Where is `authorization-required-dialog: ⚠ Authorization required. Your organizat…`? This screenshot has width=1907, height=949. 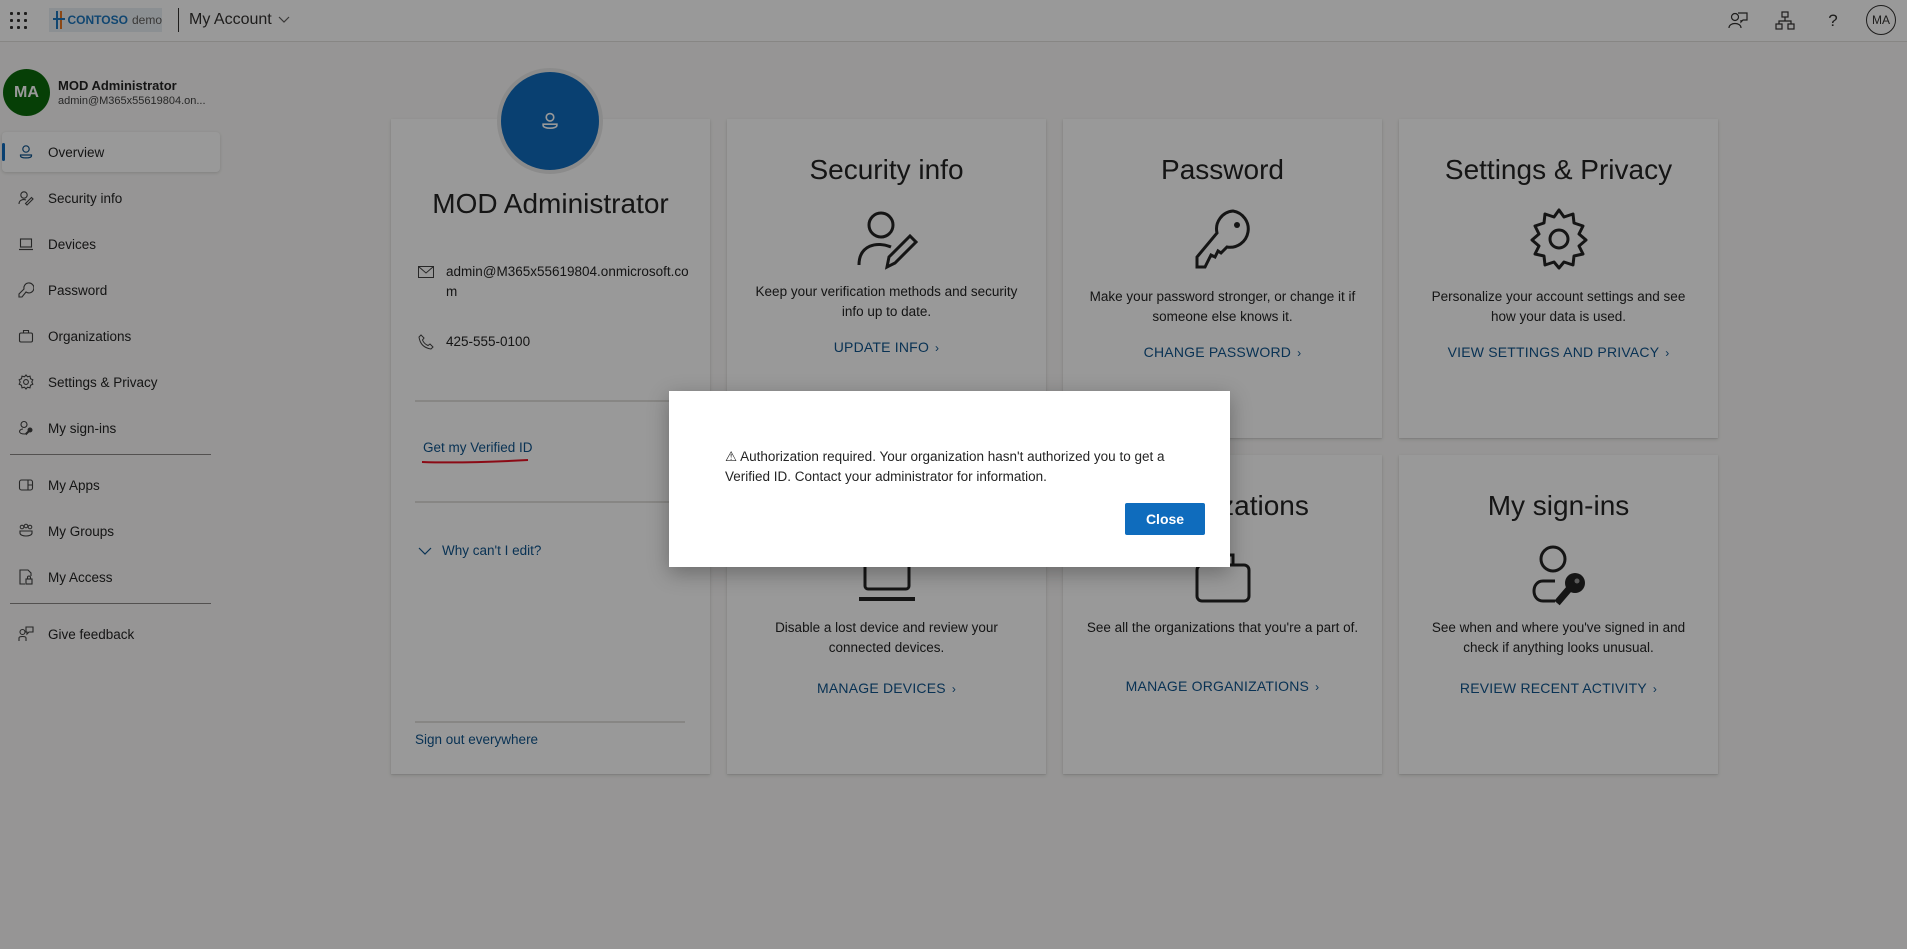 authorization-required-dialog: ⚠ Authorization required. Your organizat… is located at coordinates (949, 479).